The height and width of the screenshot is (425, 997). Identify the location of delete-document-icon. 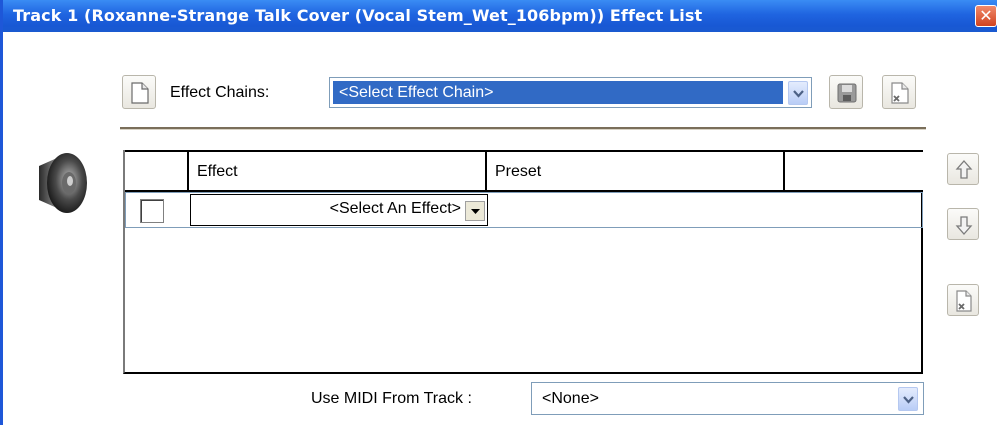
(900, 93).